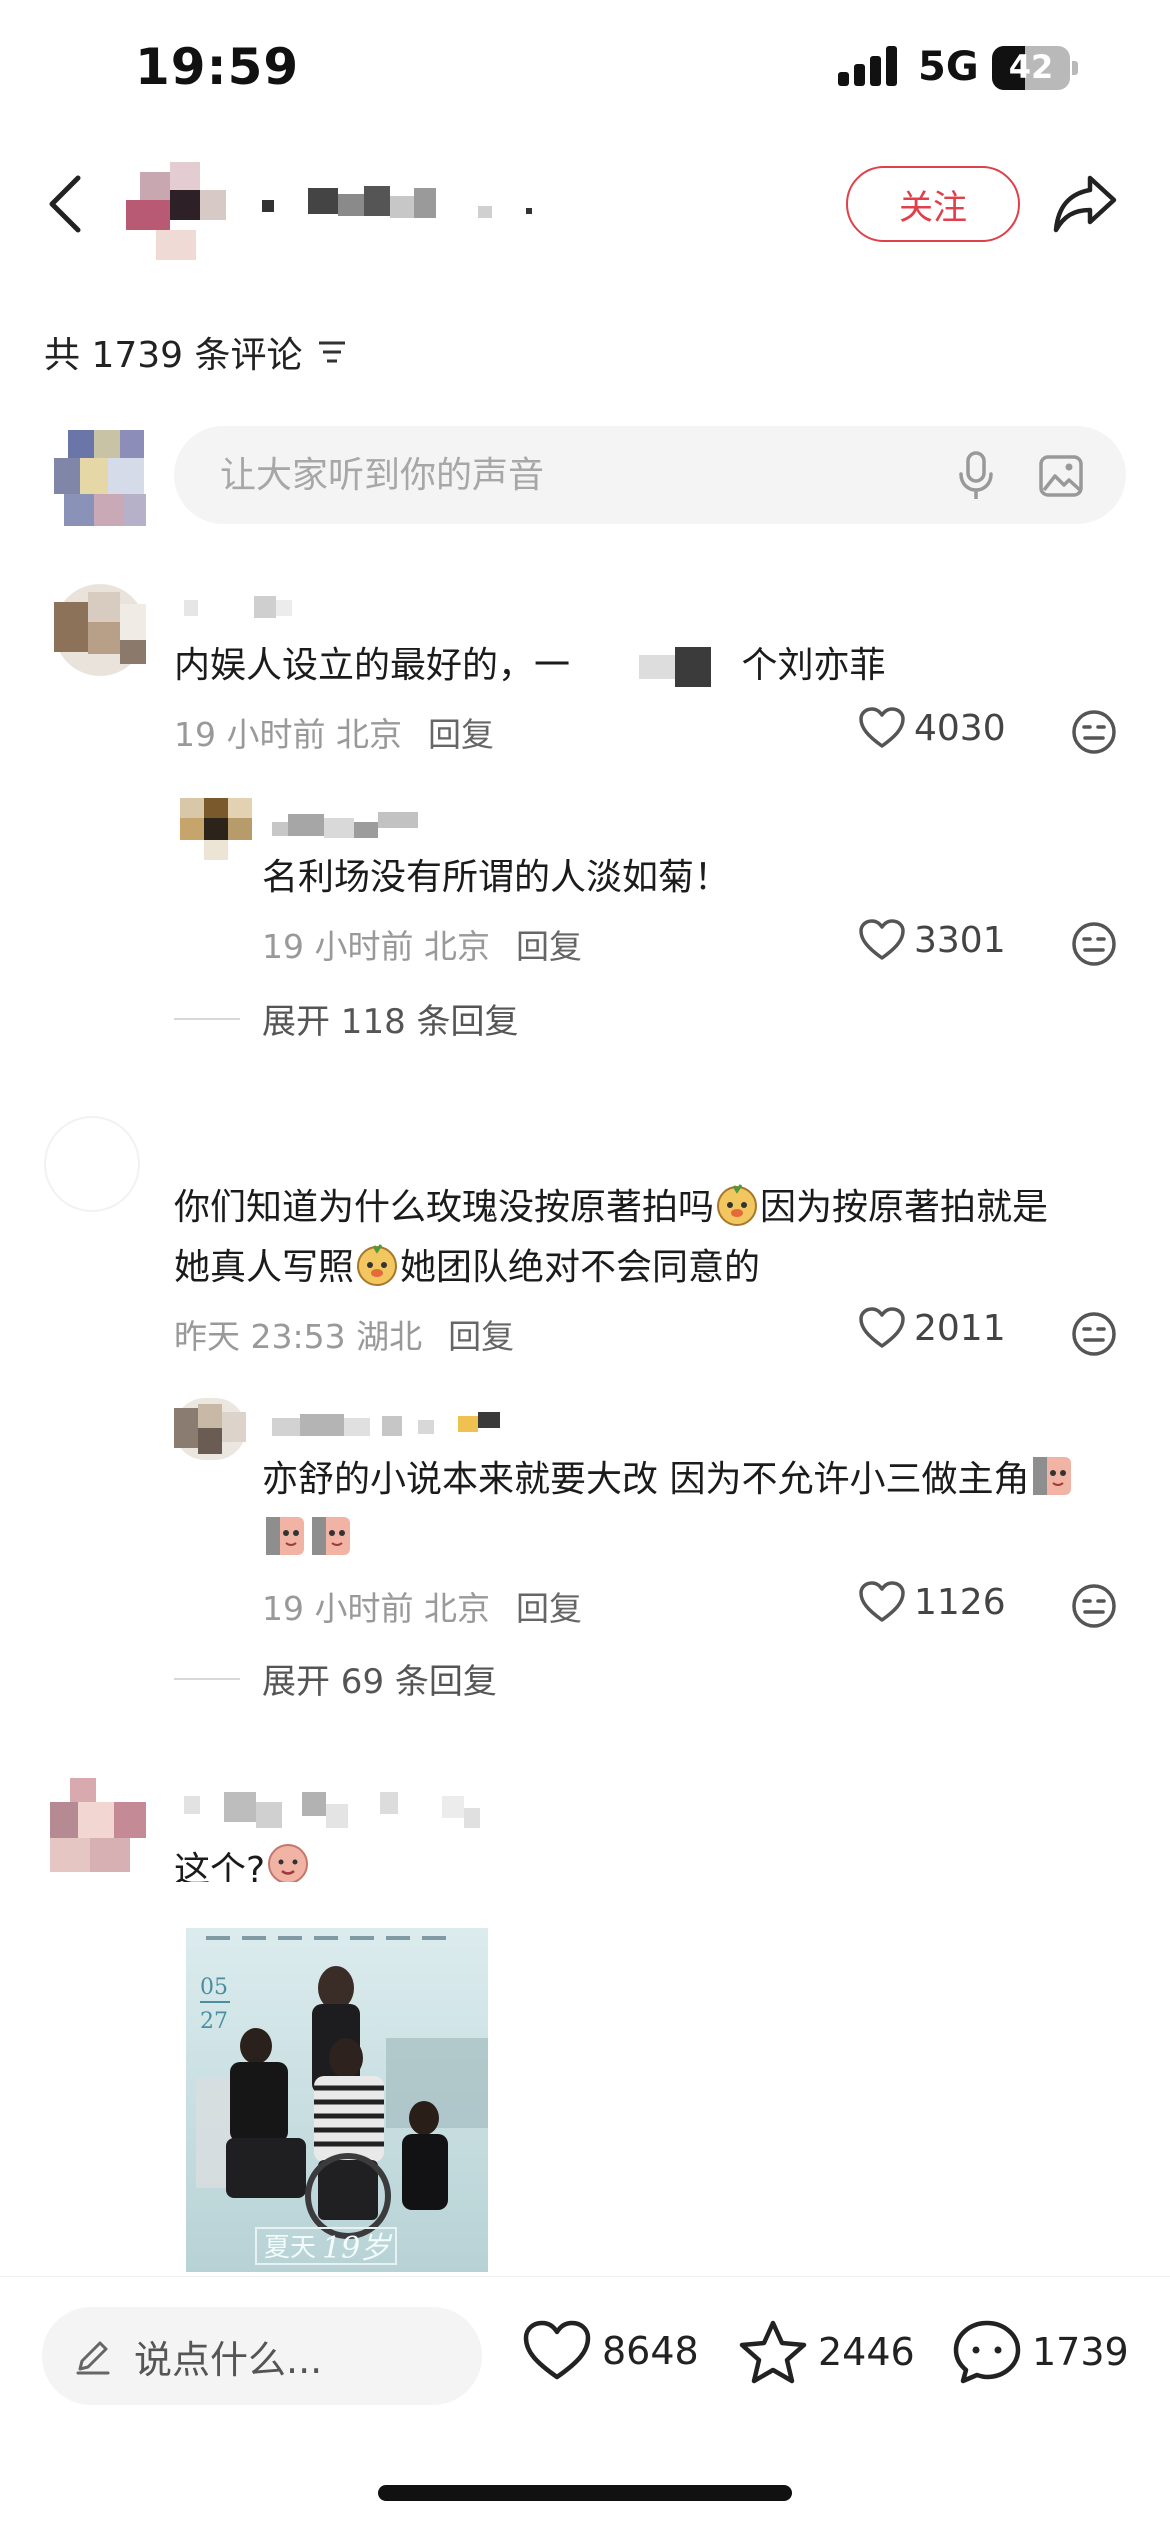 This screenshot has height=2532, width=1170. I want to click on comment-count: 共 1739 条评论, so click(195, 352).